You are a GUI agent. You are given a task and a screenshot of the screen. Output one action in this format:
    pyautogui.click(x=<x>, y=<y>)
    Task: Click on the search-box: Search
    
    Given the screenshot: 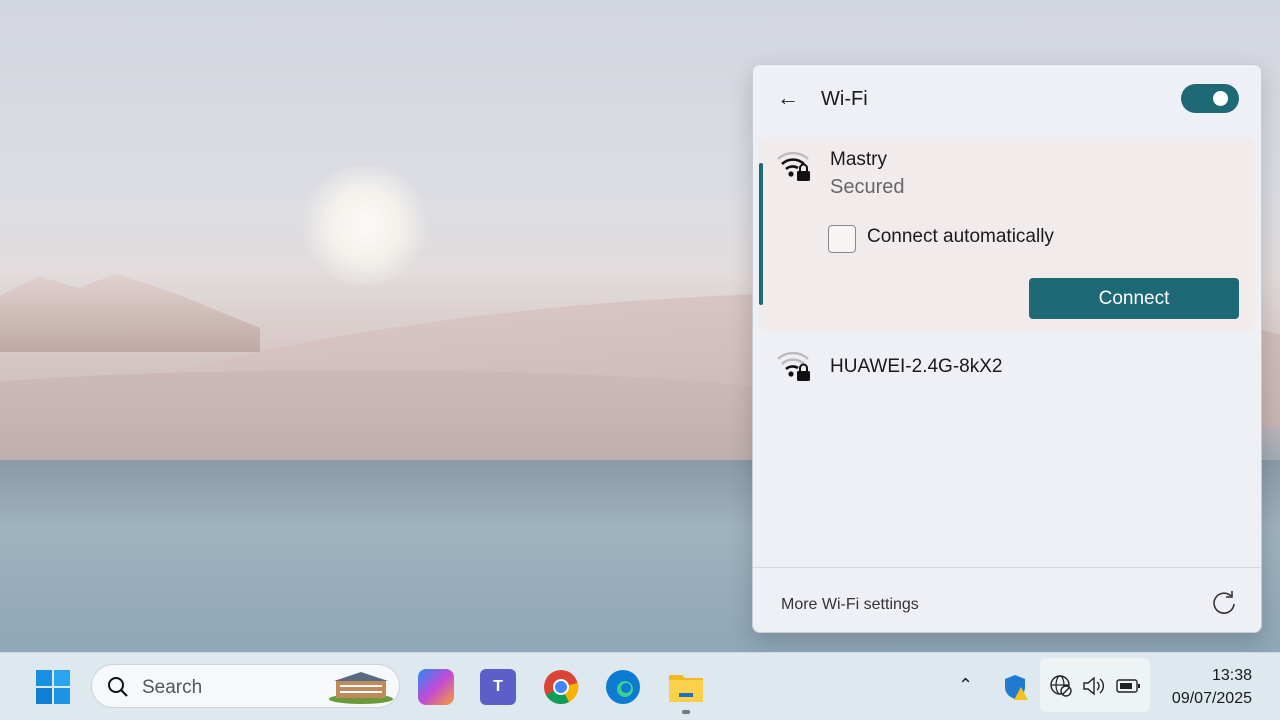 What is the action you would take?
    pyautogui.click(x=245, y=686)
    